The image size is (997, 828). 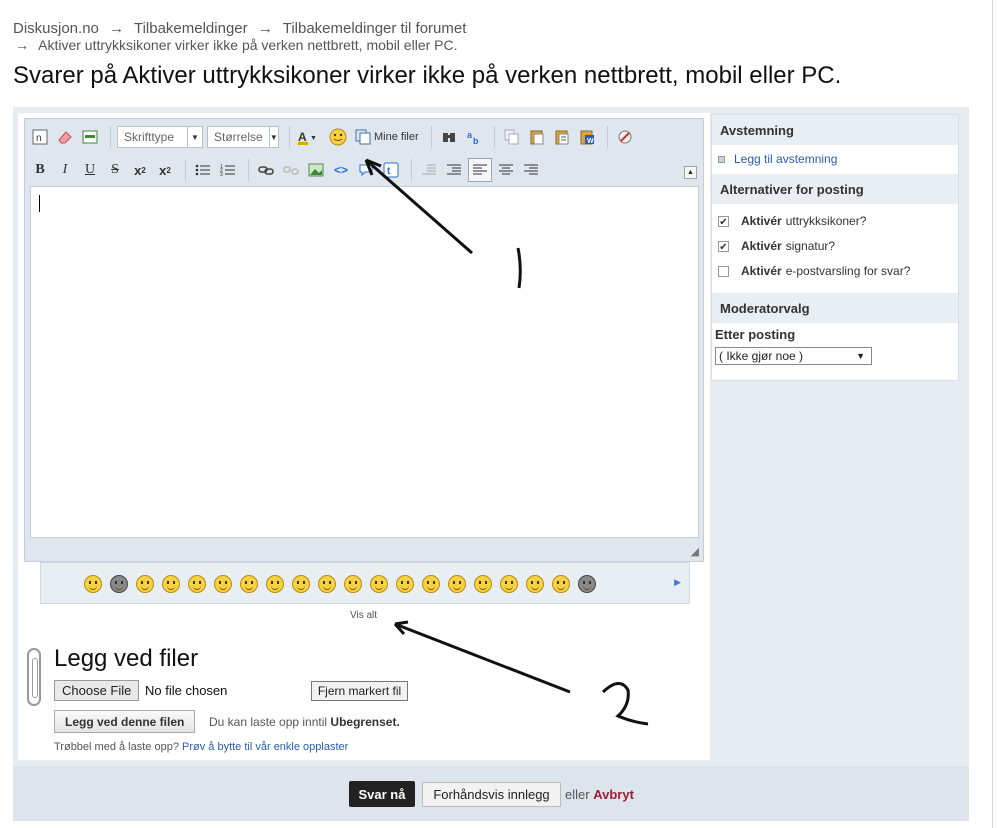 I want to click on choose-file-button: Choose File, so click(x=97, y=690).